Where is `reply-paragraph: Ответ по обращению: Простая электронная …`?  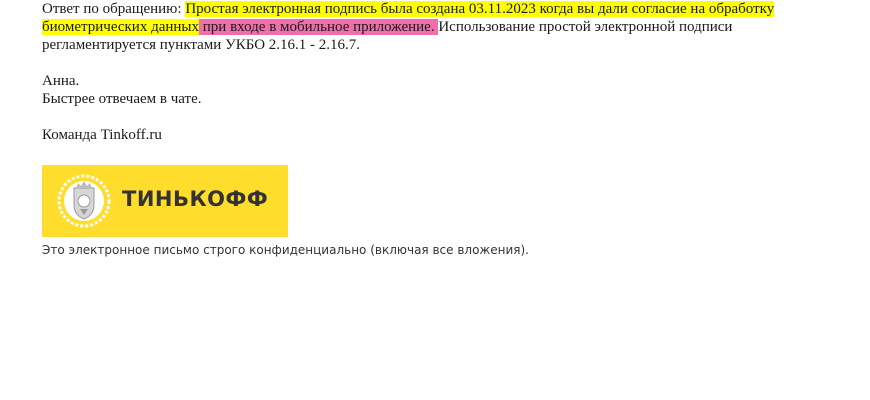 reply-paragraph: Ответ по обращению: Простая электронная … is located at coordinates (437, 27).